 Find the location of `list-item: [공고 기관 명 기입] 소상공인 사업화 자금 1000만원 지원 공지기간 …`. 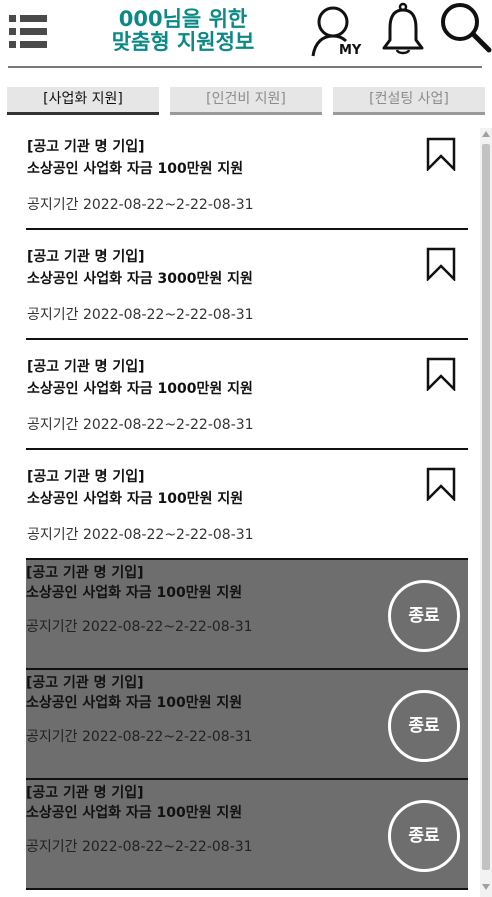

list-item: [공고 기관 명 기입] 소상공인 사업화 자금 1000만원 지원 공지기간 … is located at coordinates (247, 395).